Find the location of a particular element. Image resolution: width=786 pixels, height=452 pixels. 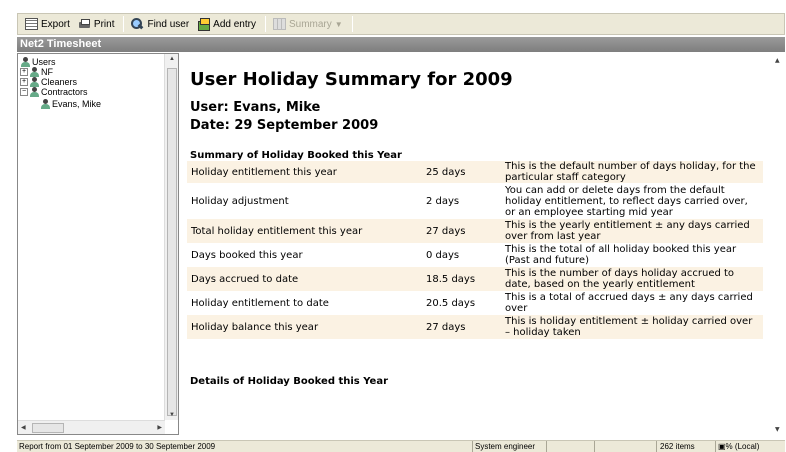

find-user-label: Find user is located at coordinates (168, 24).